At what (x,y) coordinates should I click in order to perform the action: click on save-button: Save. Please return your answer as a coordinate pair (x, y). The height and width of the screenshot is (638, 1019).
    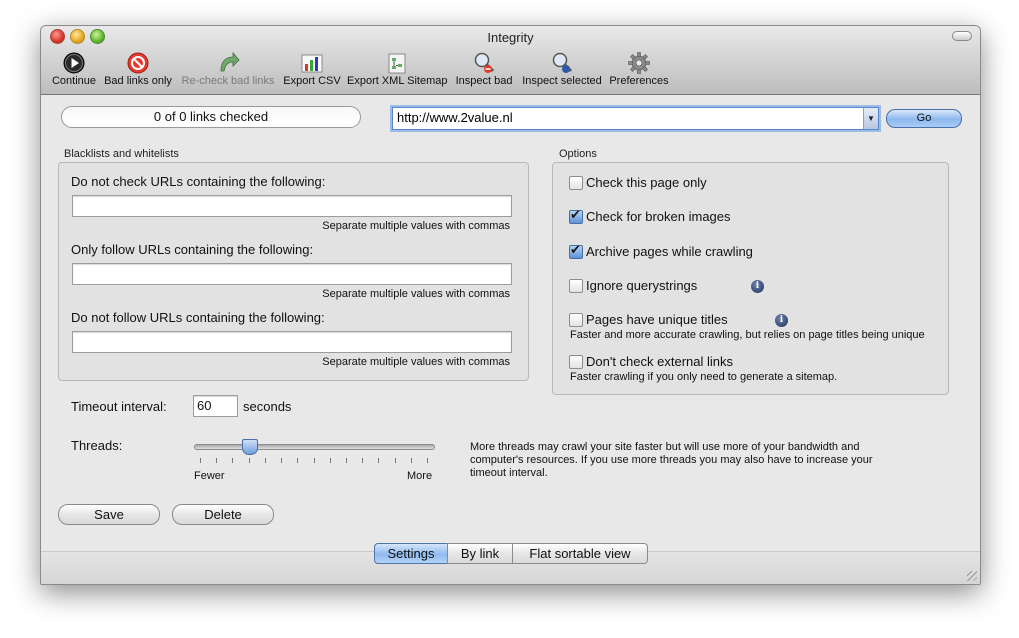
    Looking at the image, I should click on (109, 514).